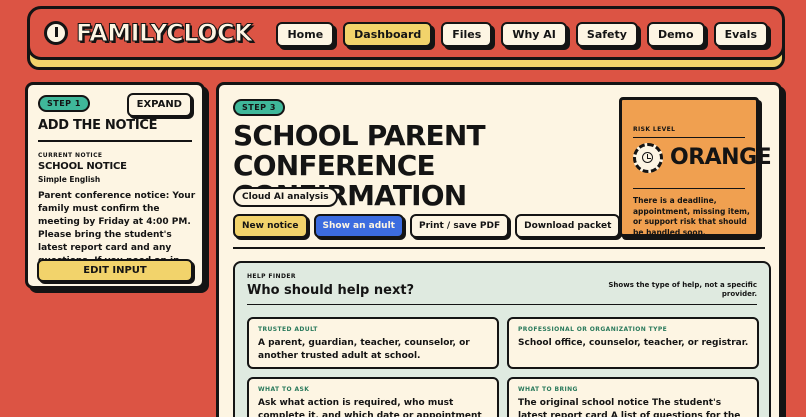 Image resolution: width=806 pixels, height=417 pixels. I want to click on print-pdf-button: Print / save PDF, so click(459, 226).